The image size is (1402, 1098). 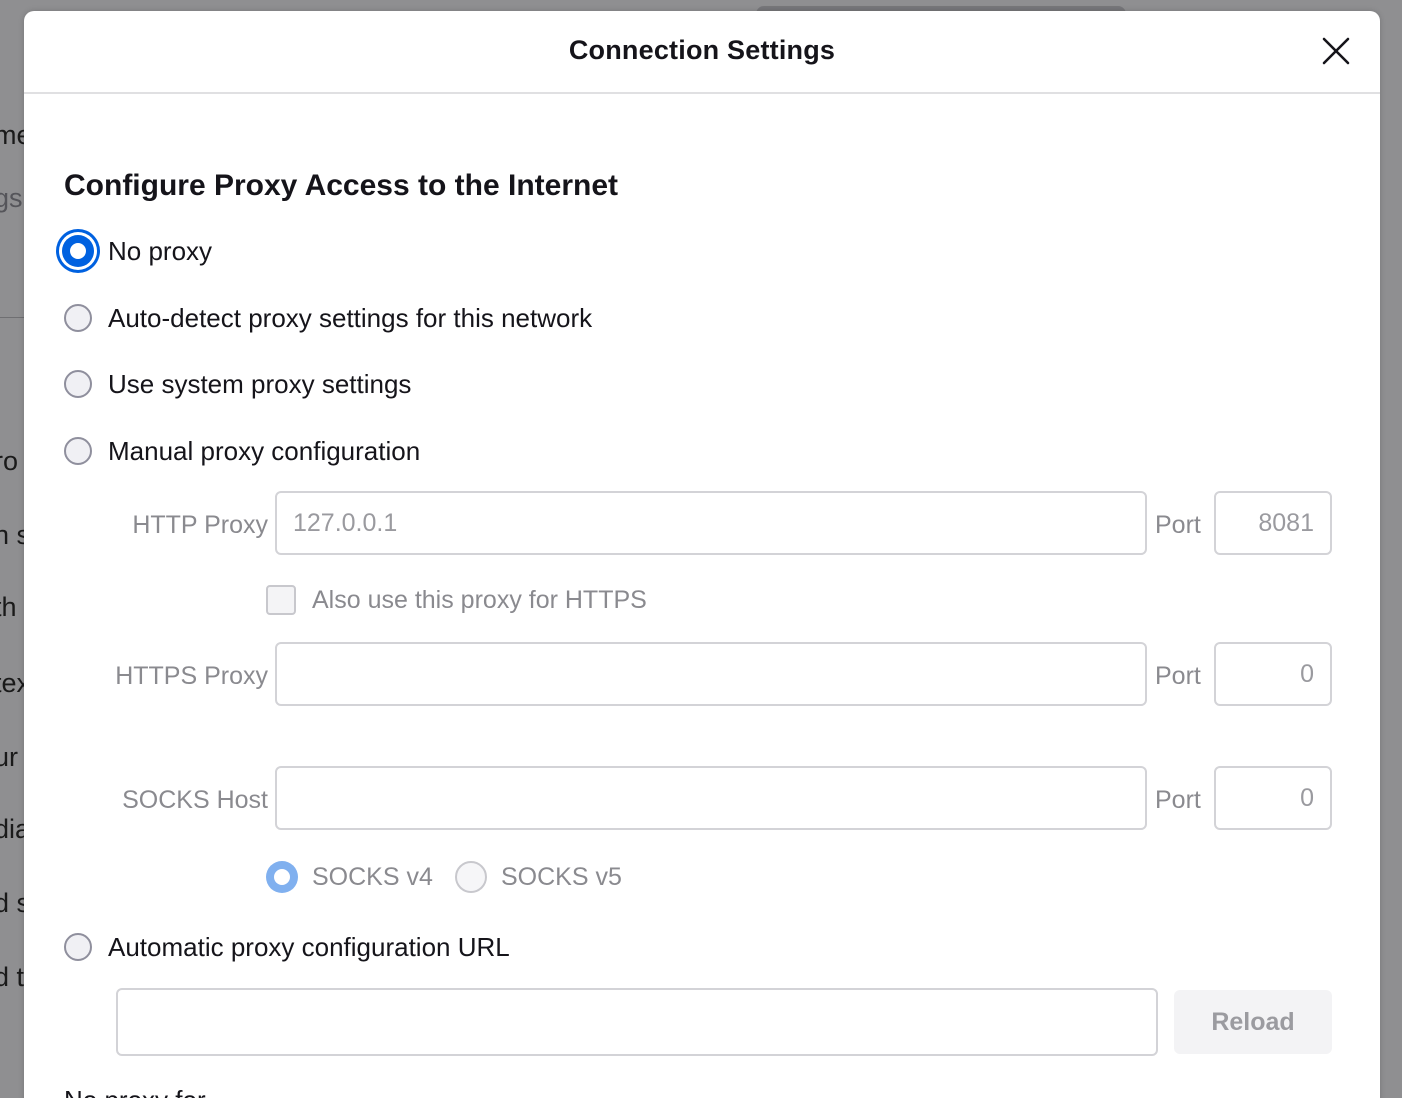 I want to click on https-proxy-input, so click(x=711, y=674).